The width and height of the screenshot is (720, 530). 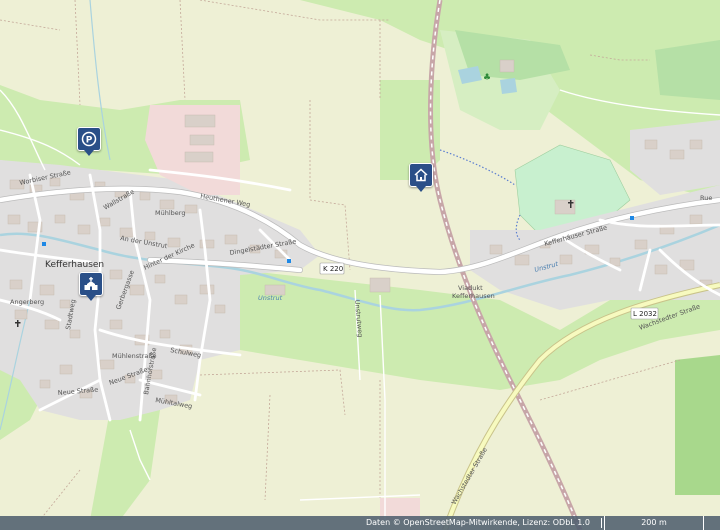 I want to click on church-icon, so click(x=91, y=283).